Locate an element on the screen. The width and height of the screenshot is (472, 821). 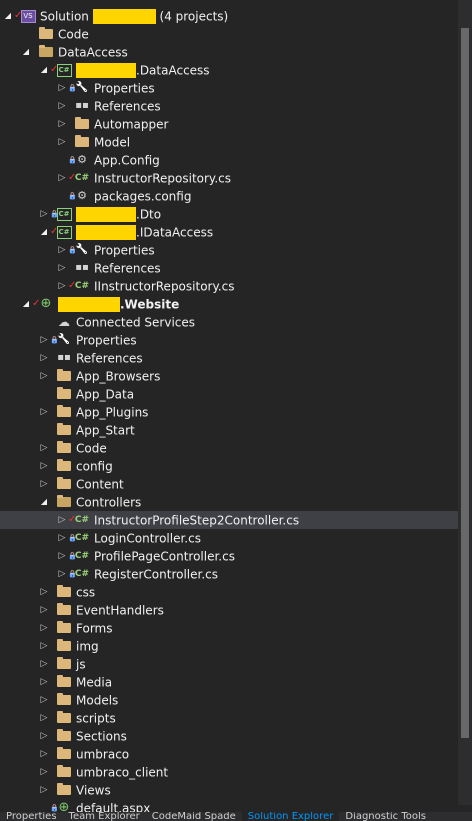
tree-item: ▷ App_Browsers is located at coordinates (229, 376).